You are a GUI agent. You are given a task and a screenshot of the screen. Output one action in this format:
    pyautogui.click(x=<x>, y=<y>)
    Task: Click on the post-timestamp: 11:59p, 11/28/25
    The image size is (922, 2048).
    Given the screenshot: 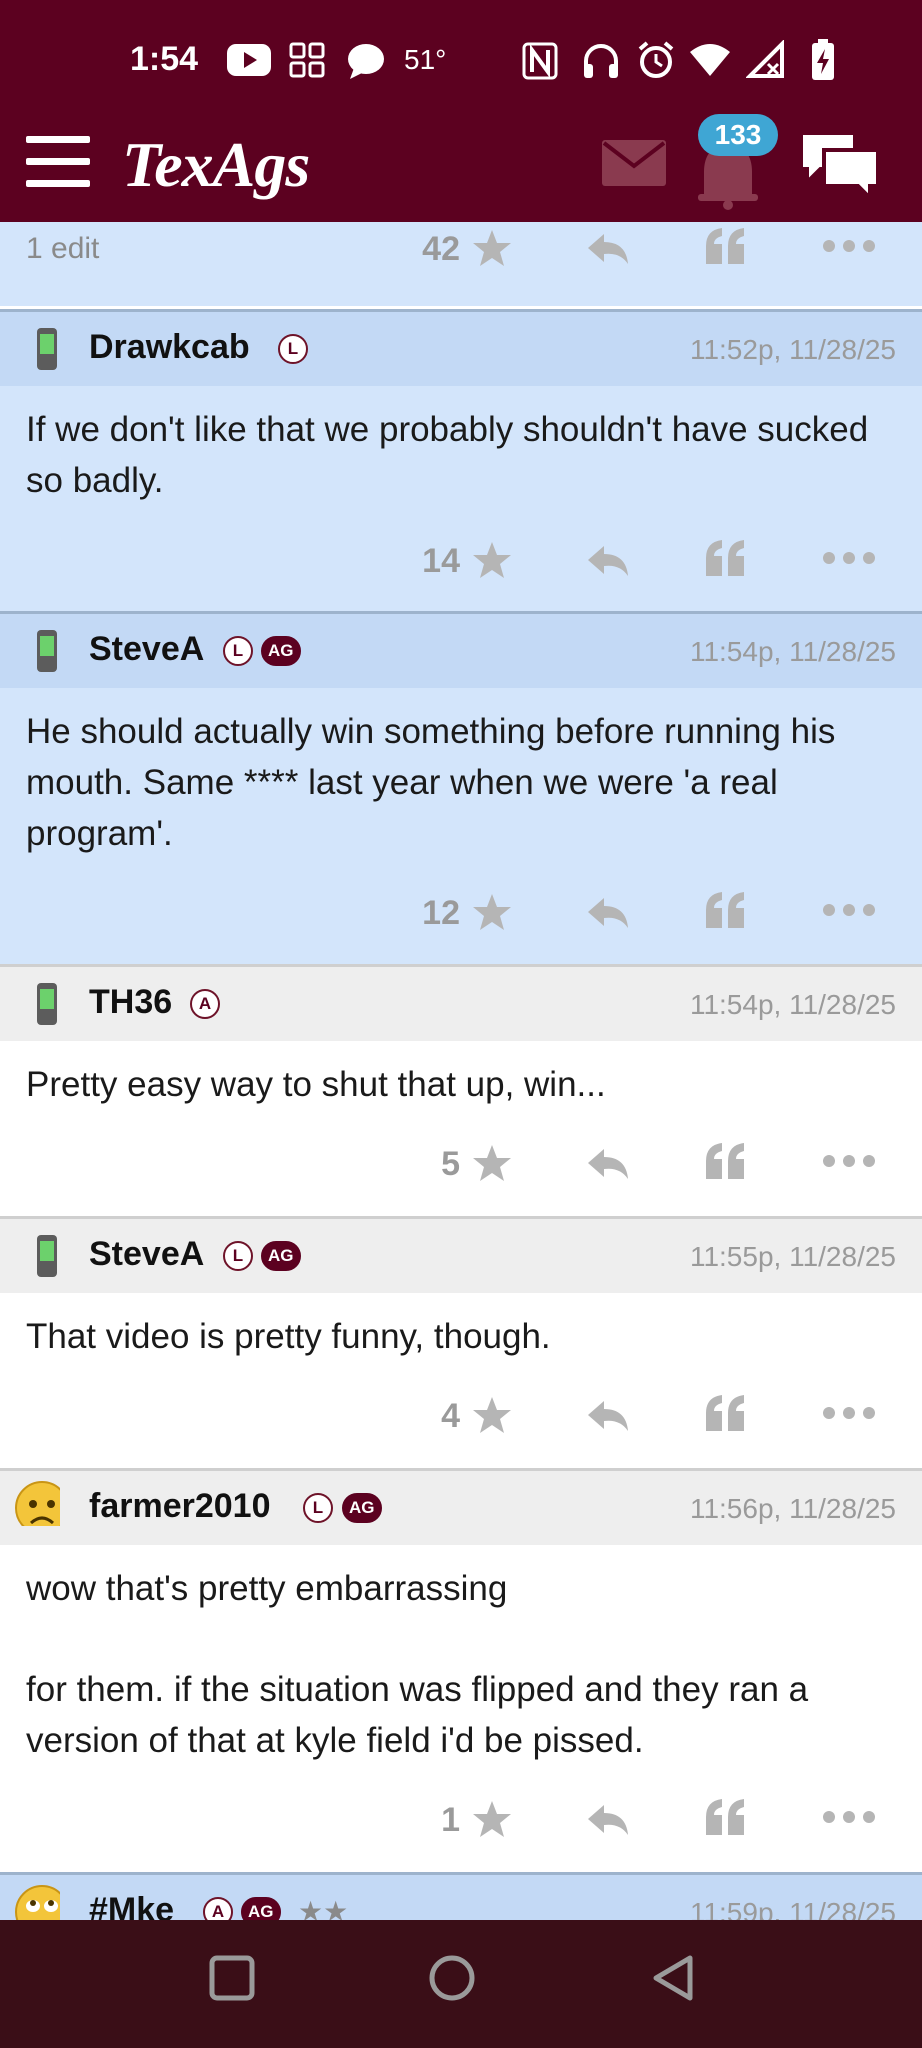 What is the action you would take?
    pyautogui.click(x=792, y=1908)
    